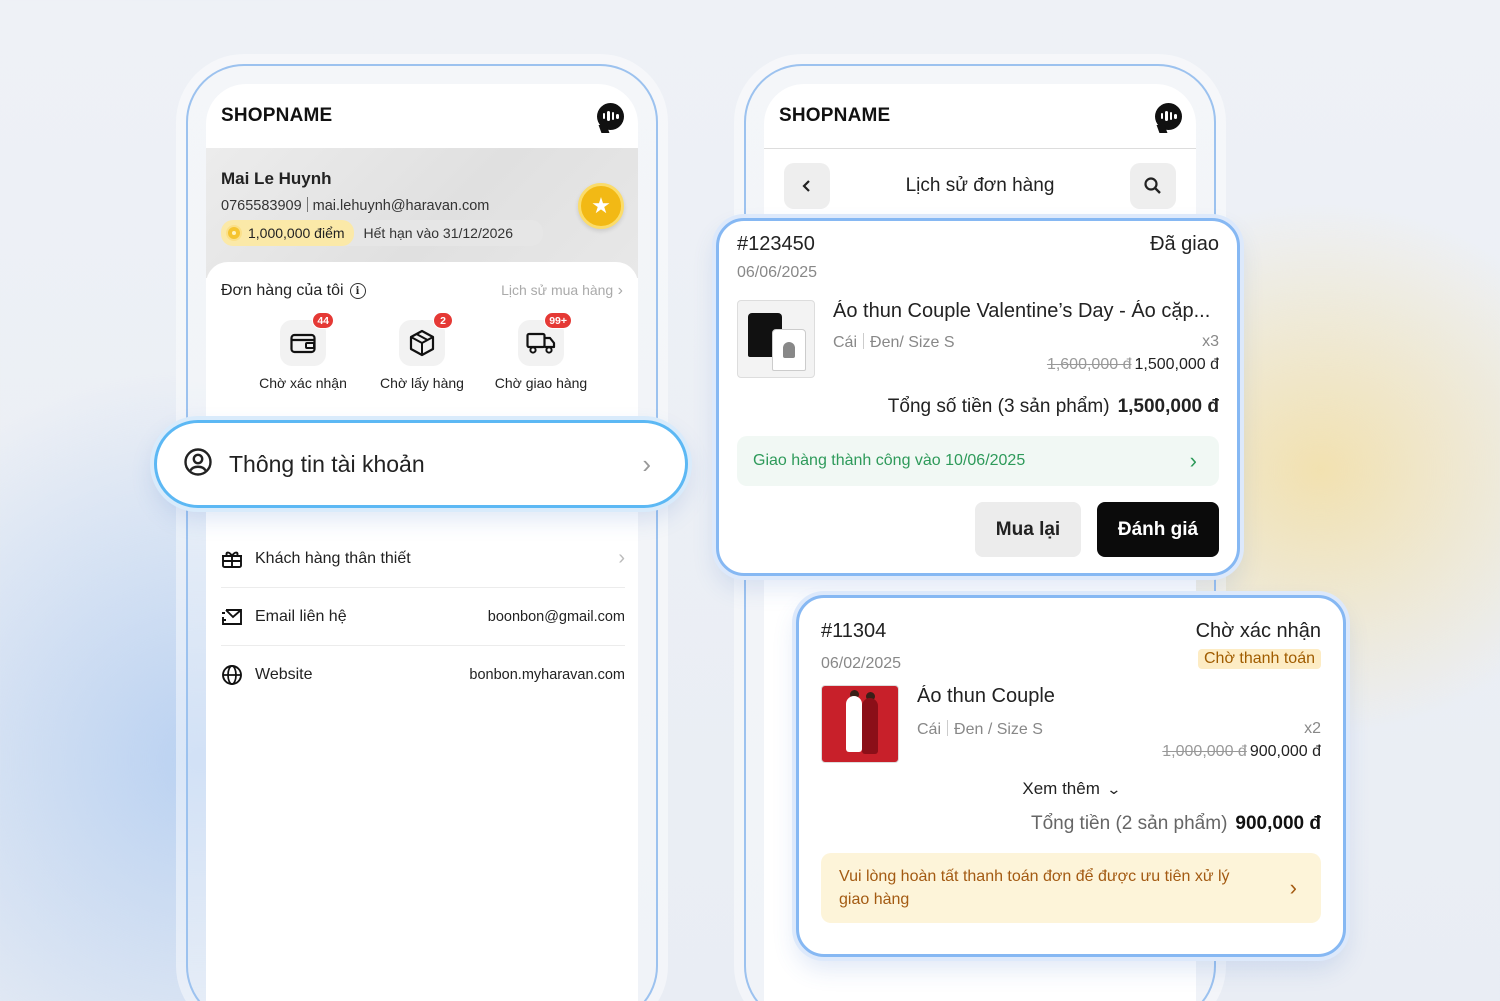  What do you see at coordinates (980, 185) in the screenshot?
I see `page-title: Lịch sử đơn hàng` at bounding box center [980, 185].